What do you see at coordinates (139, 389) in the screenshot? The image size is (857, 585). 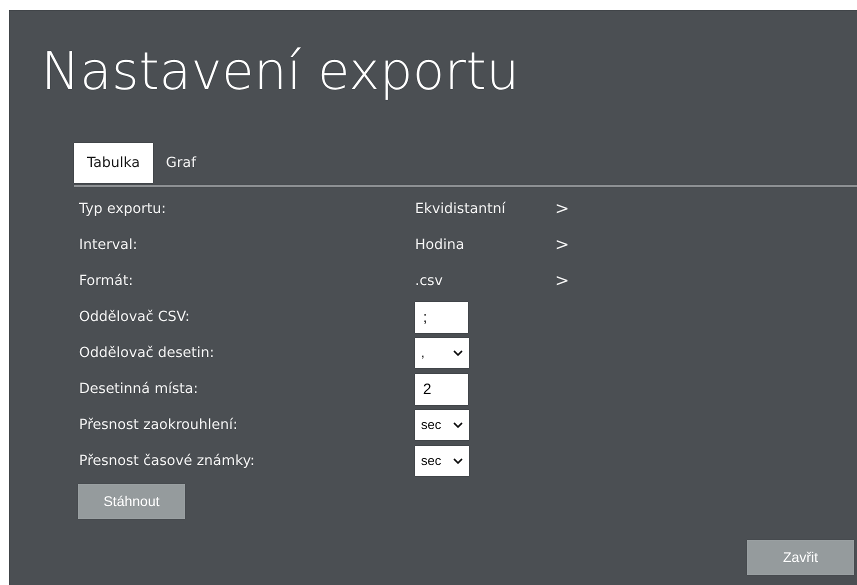 I see `field-label: Desetinná místa:` at bounding box center [139, 389].